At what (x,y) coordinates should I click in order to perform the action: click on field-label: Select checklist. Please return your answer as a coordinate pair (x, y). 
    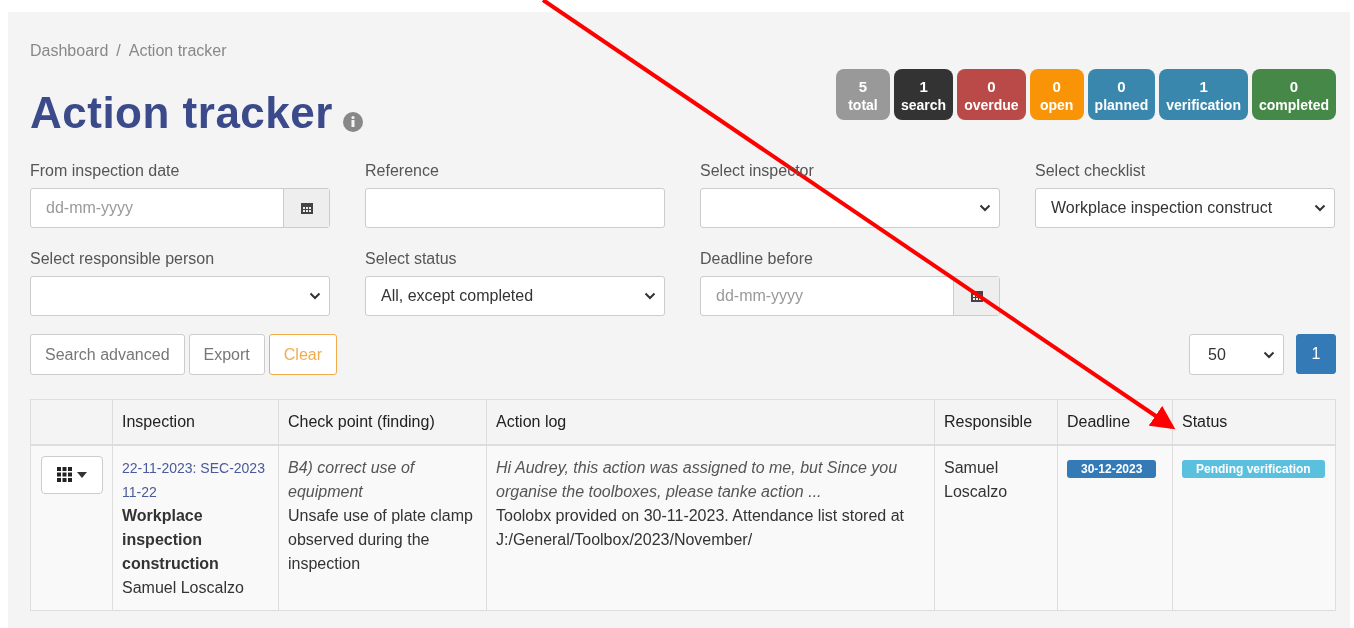
    Looking at the image, I should click on (1090, 171).